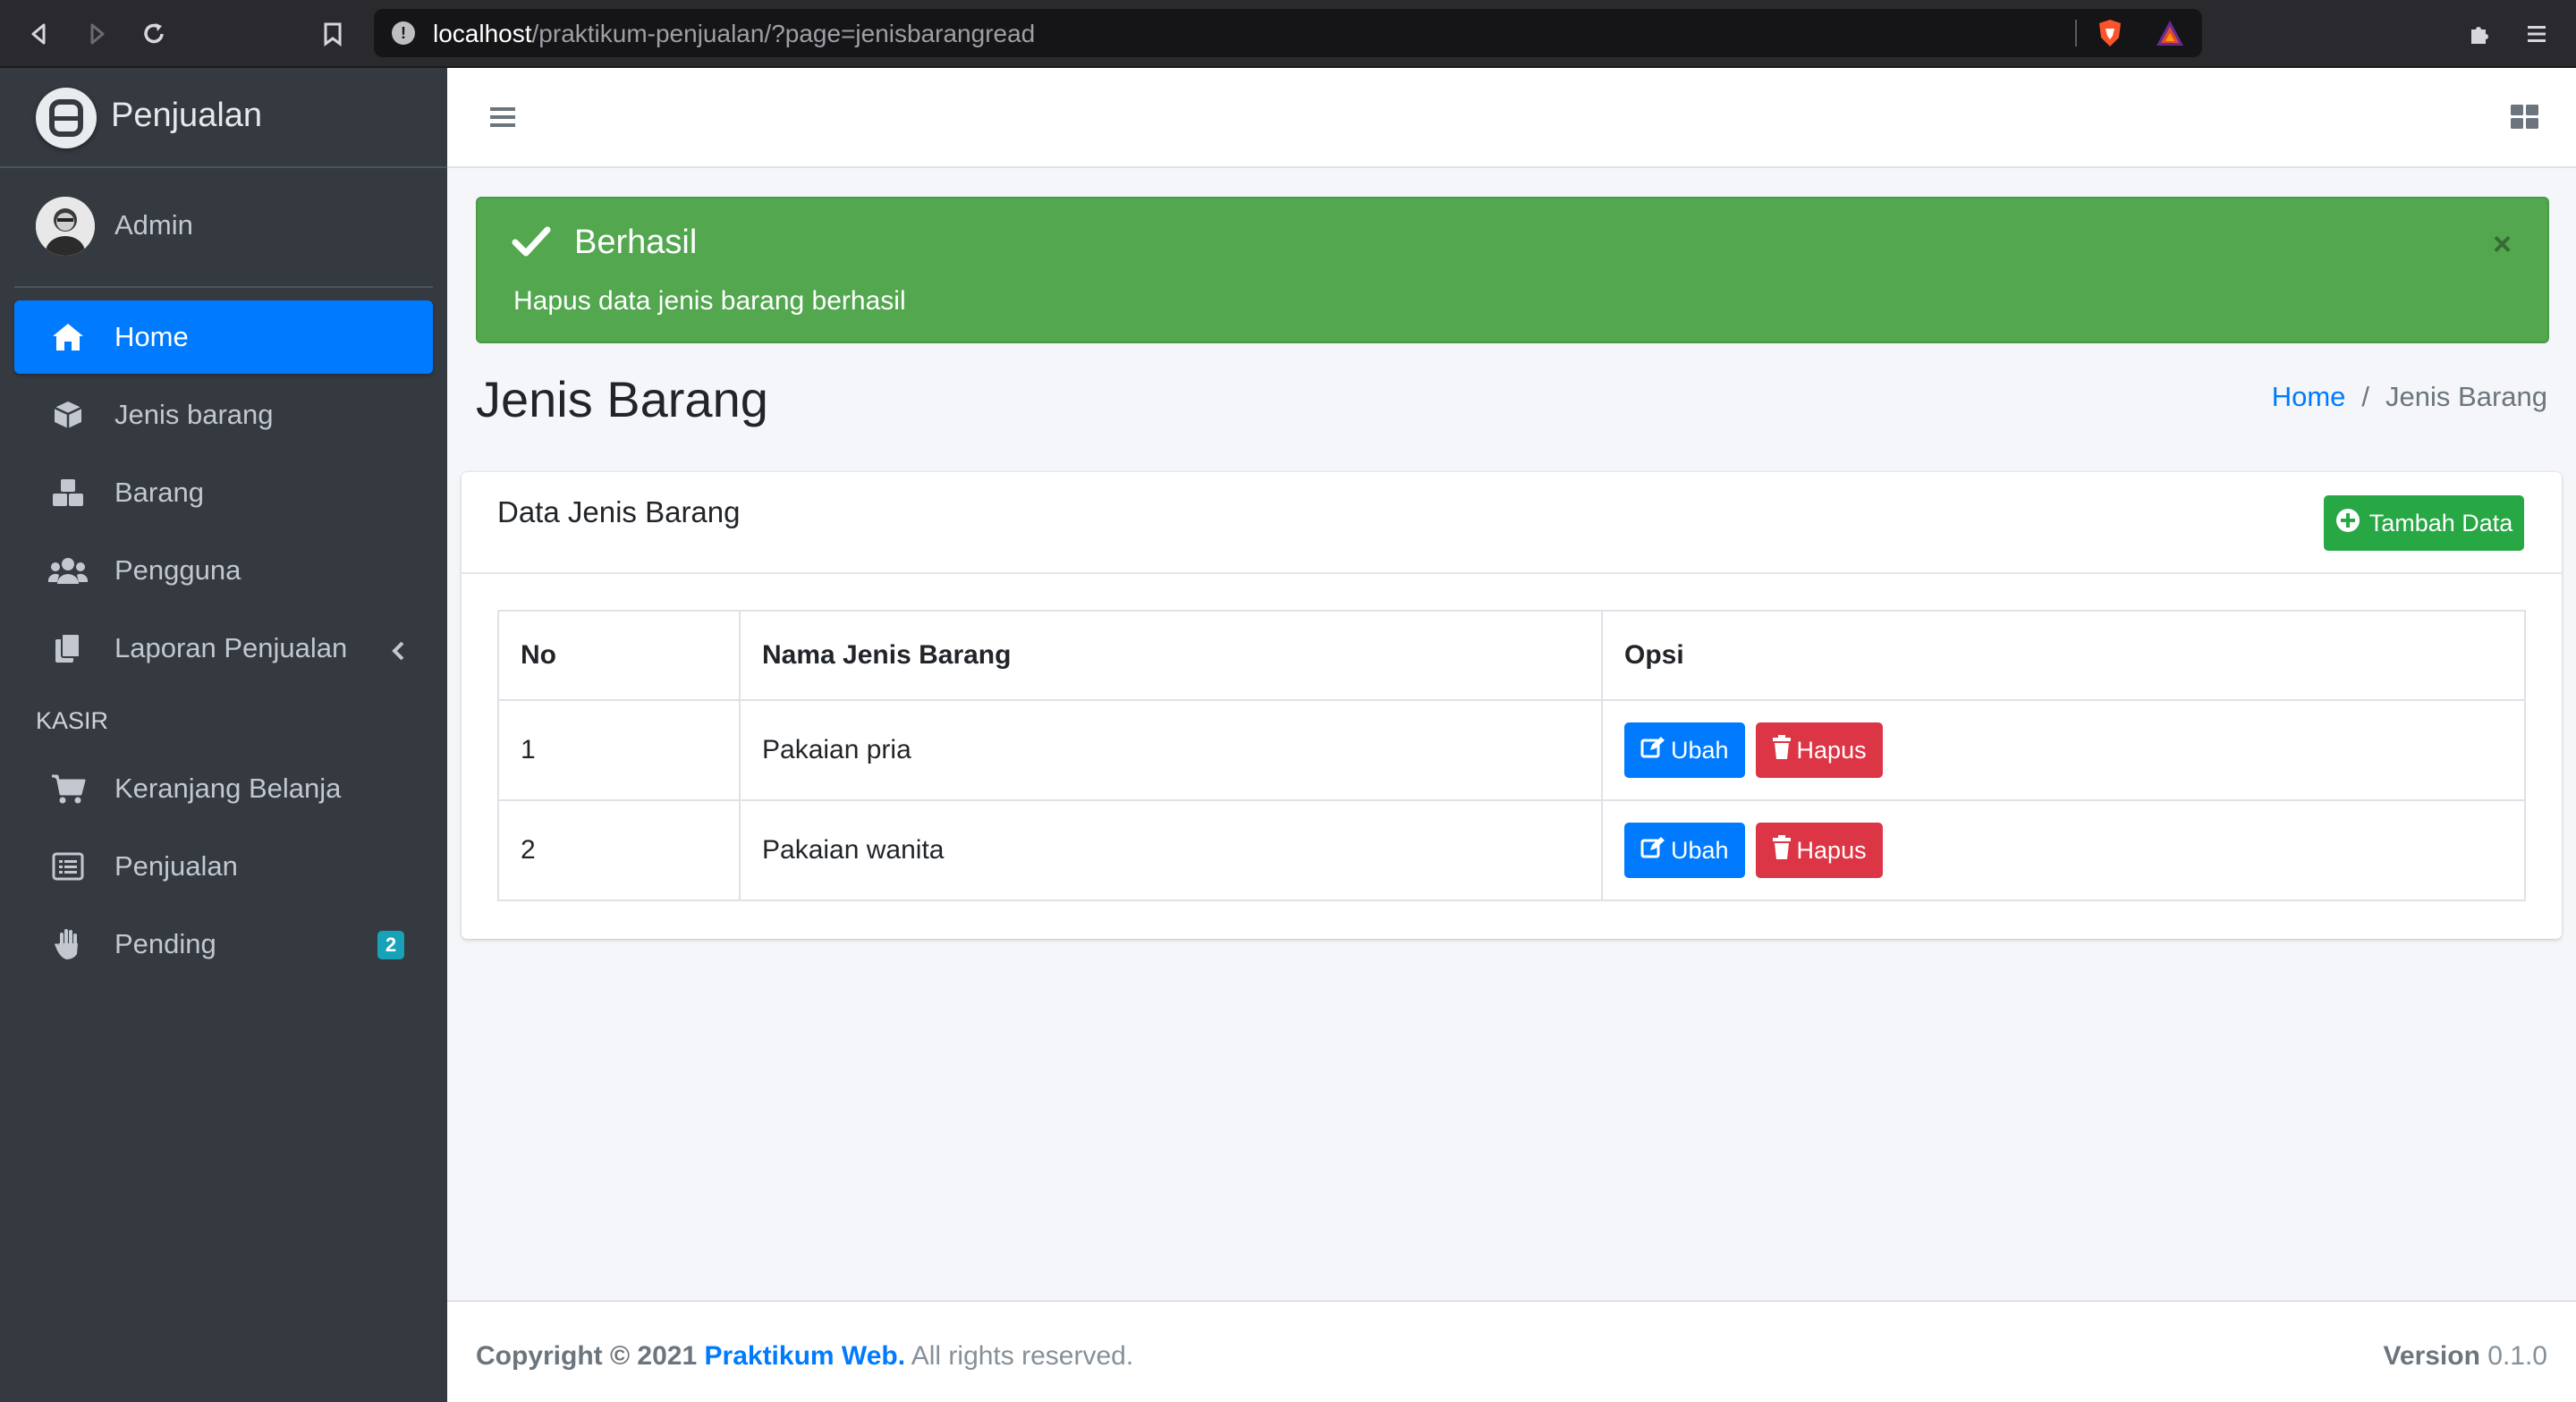 This screenshot has height=1402, width=2576. I want to click on back-icon, so click(39, 34).